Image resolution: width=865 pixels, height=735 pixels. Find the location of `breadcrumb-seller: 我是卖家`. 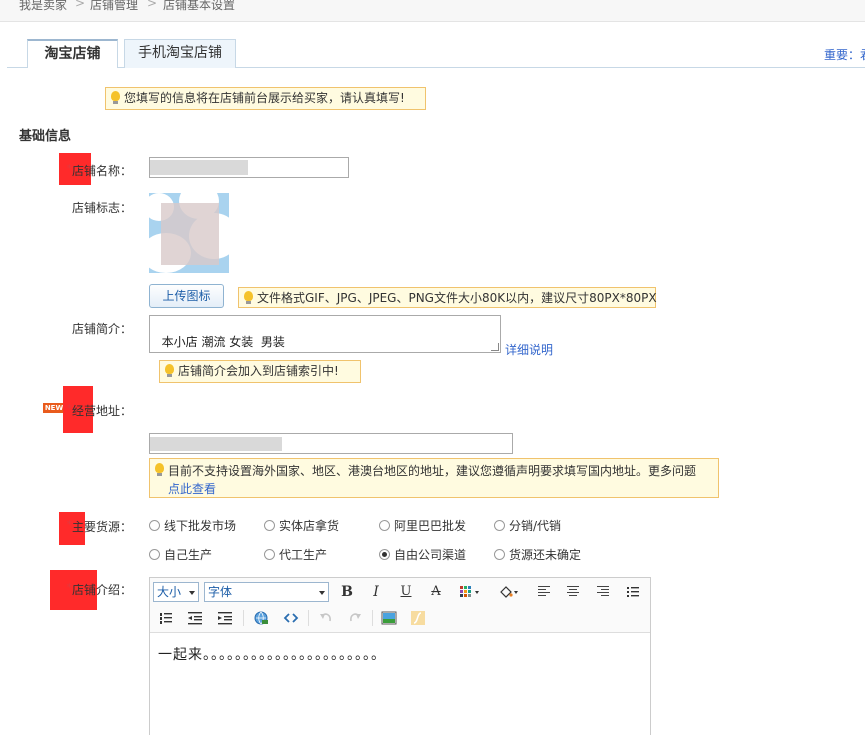

breadcrumb-seller: 我是卖家 is located at coordinates (43, 6).